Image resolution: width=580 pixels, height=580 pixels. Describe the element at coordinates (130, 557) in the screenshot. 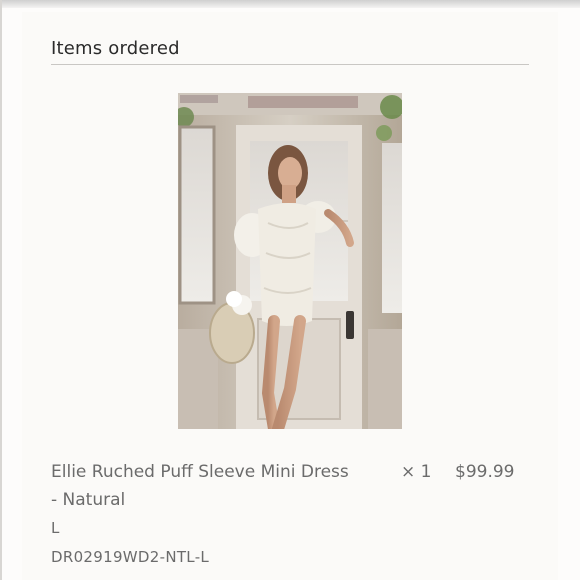

I see `item-sku: DR02919WD2-NTL-L` at that location.